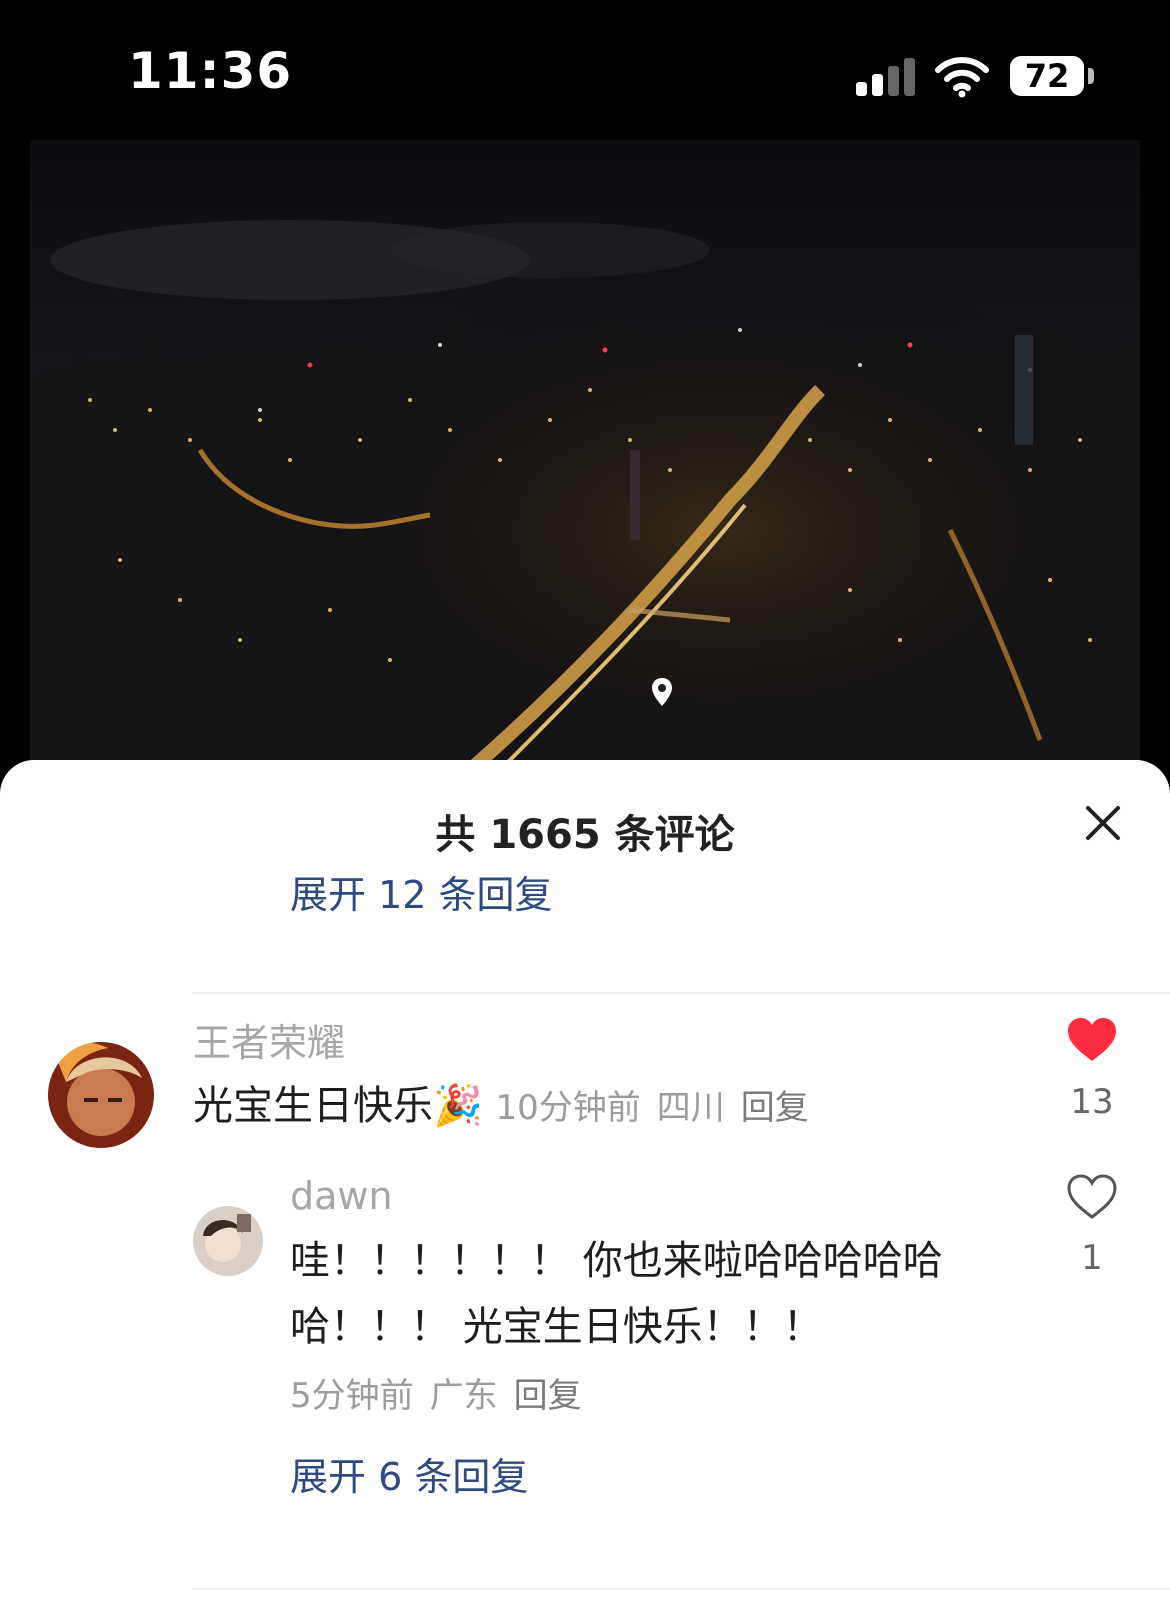  Describe the element at coordinates (616, 1294) in the screenshot. I see `reply-text: 哇！！！！！！ 你也来啦哈哈哈哈哈 哈！！！ 光宝生日快乐！！！` at that location.